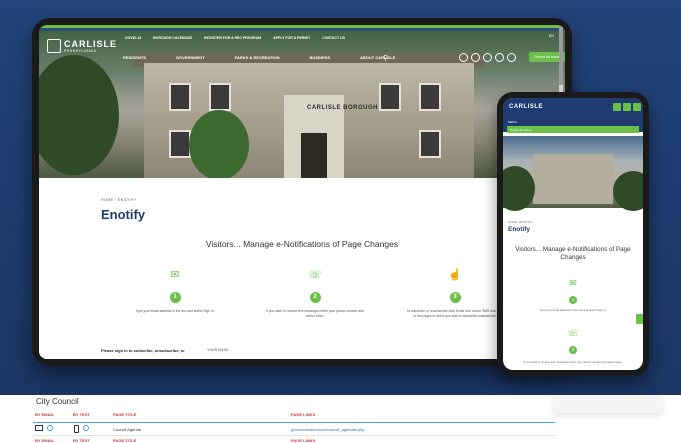  I want to click on text-subscribe-toggle, so click(86, 428).